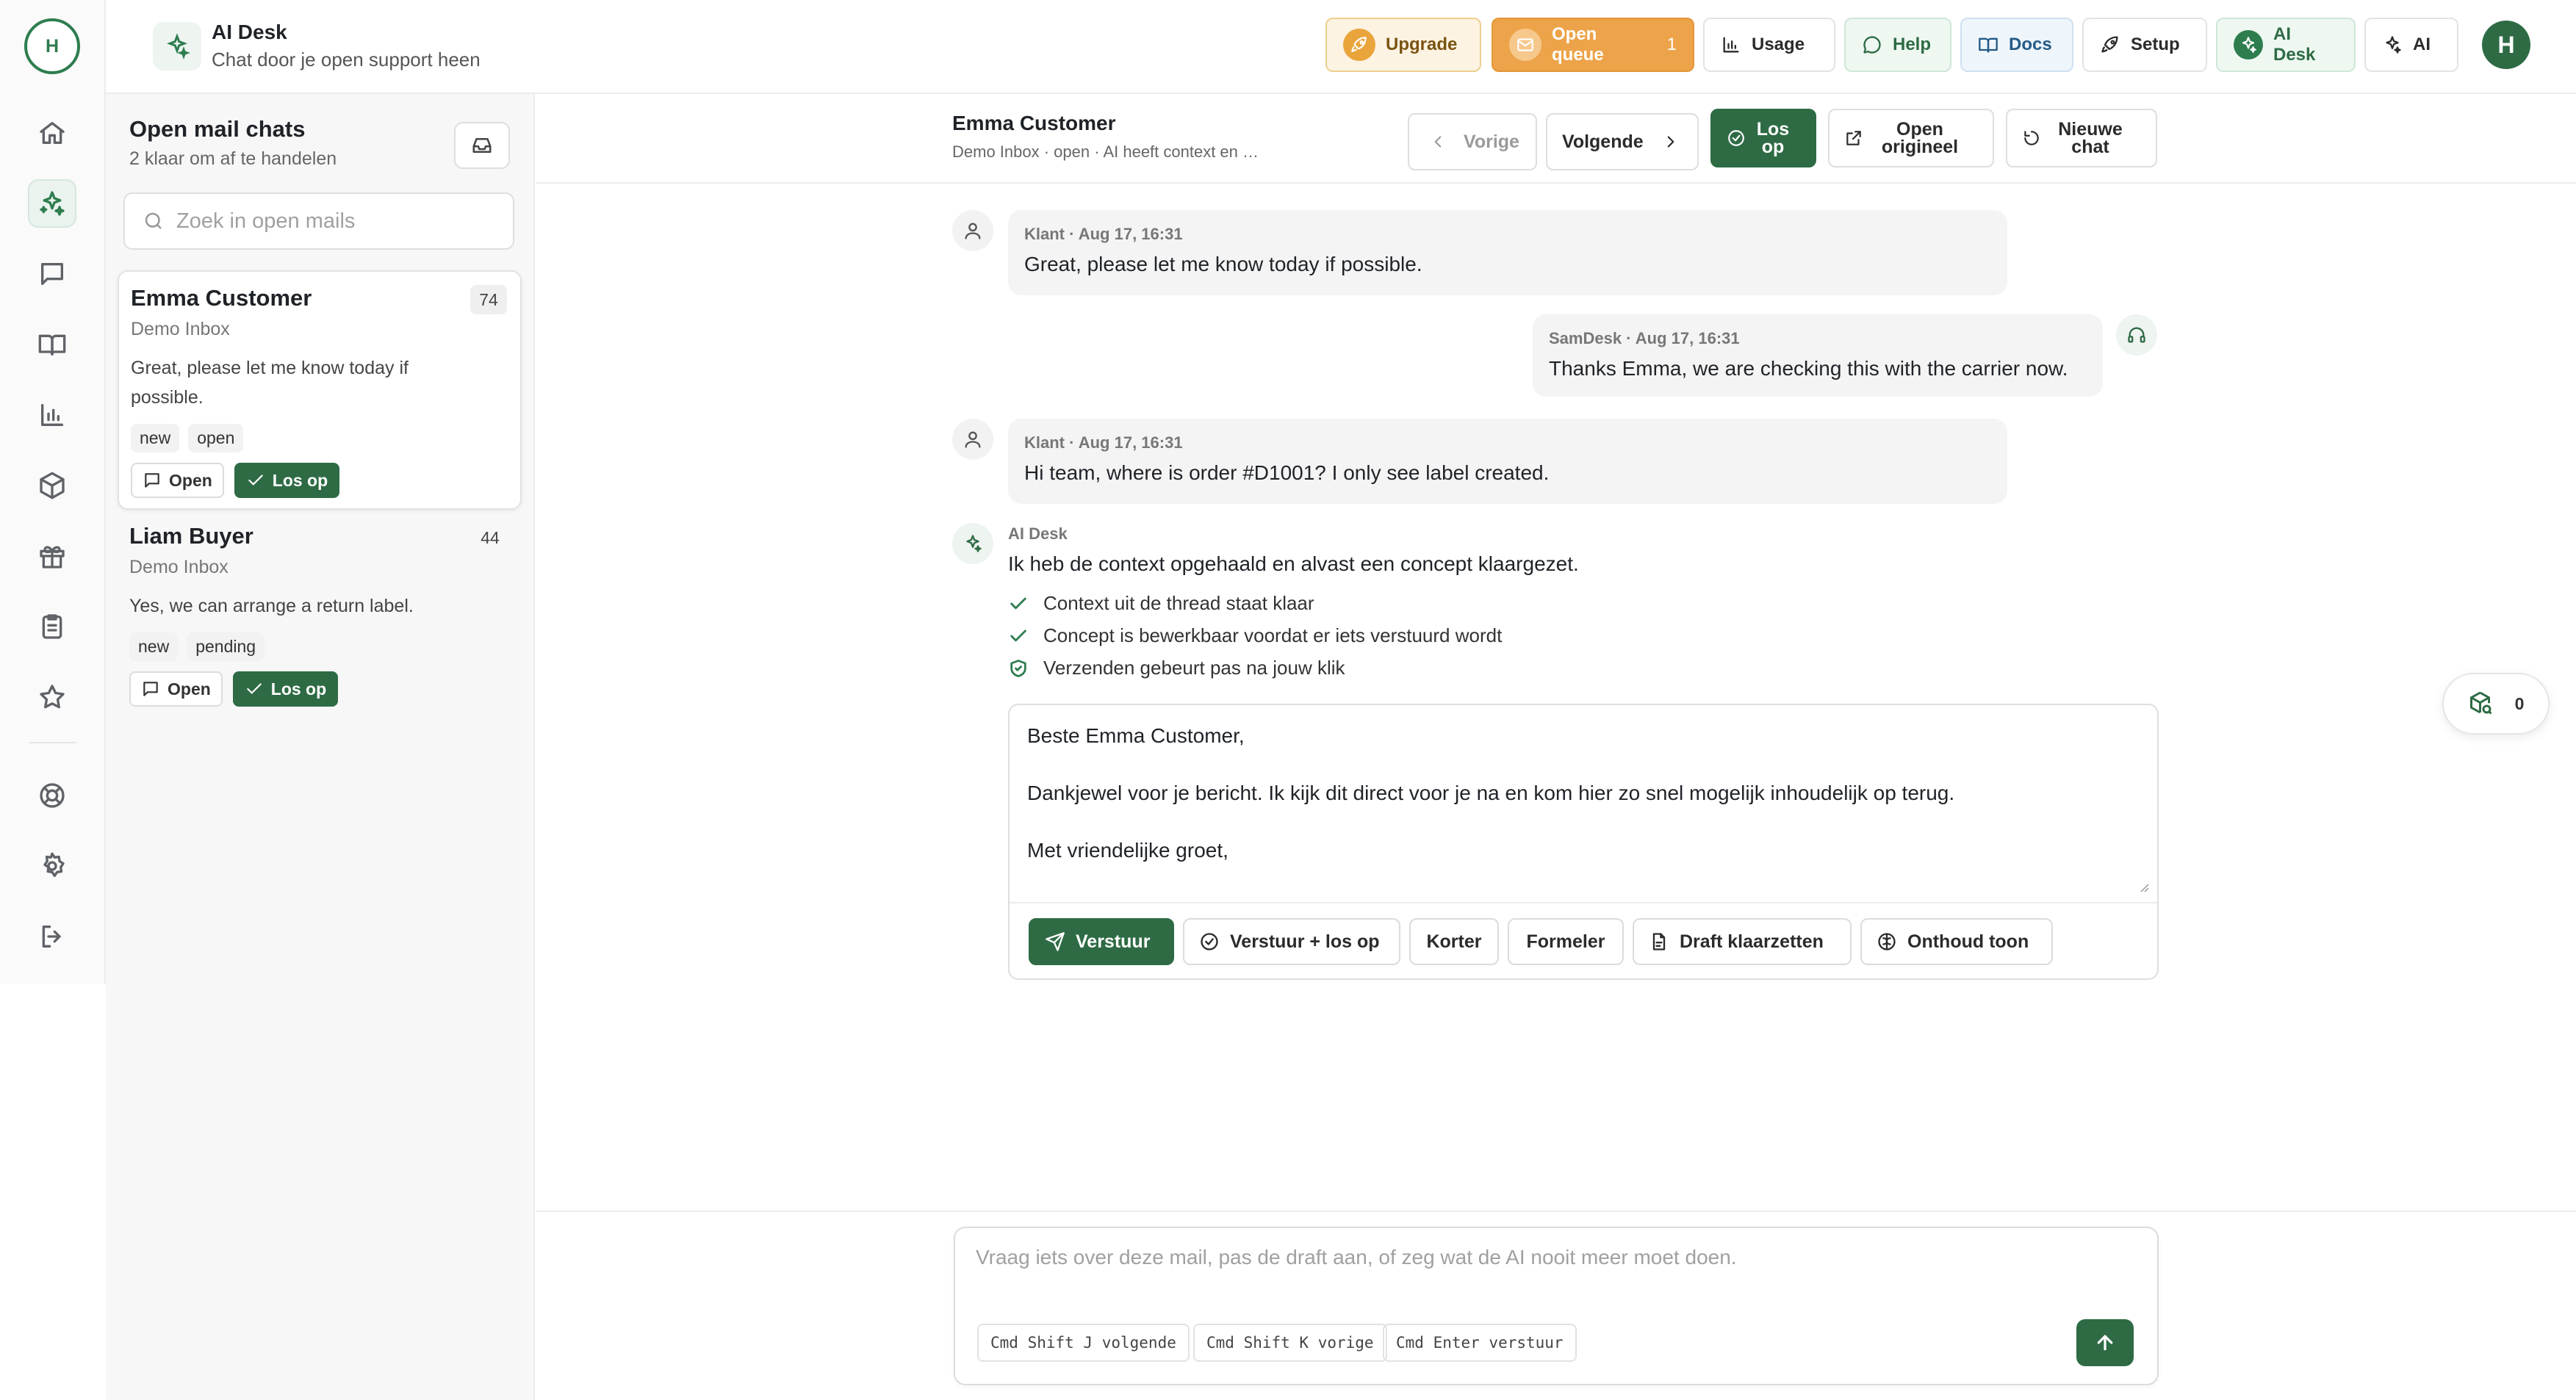  What do you see at coordinates (1034, 123) in the screenshot?
I see `conversation-name: Emma Customer` at bounding box center [1034, 123].